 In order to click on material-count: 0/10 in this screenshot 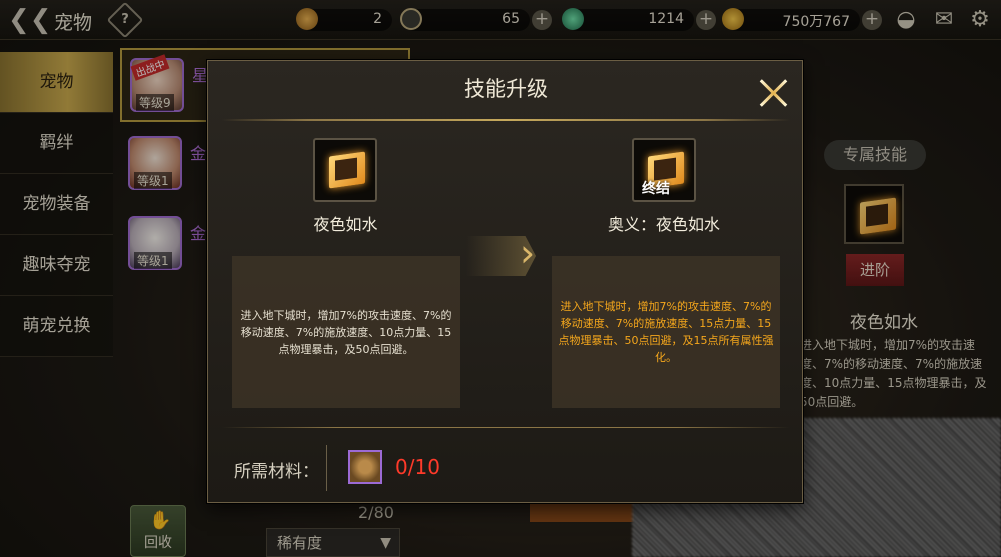, I will do `click(417, 467)`.